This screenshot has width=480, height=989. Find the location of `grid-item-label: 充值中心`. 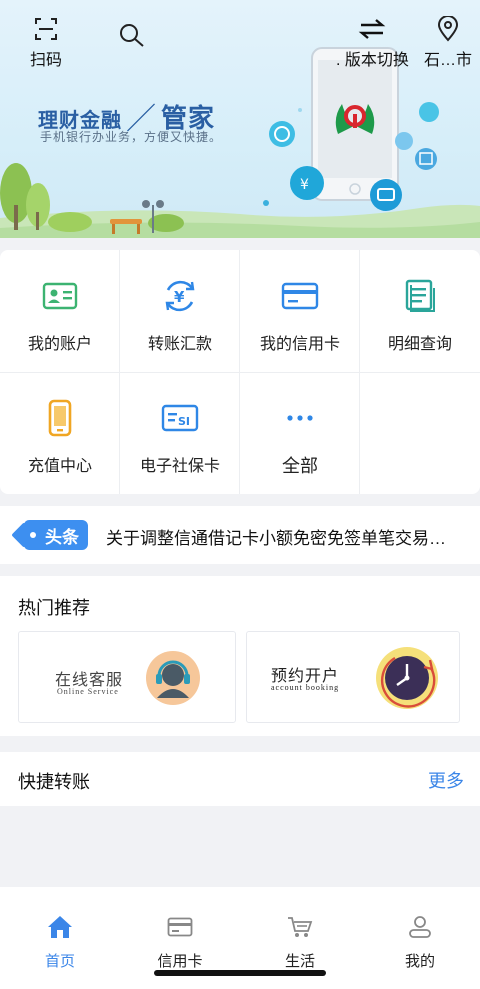

grid-item-label: 充值中心 is located at coordinates (59, 466).